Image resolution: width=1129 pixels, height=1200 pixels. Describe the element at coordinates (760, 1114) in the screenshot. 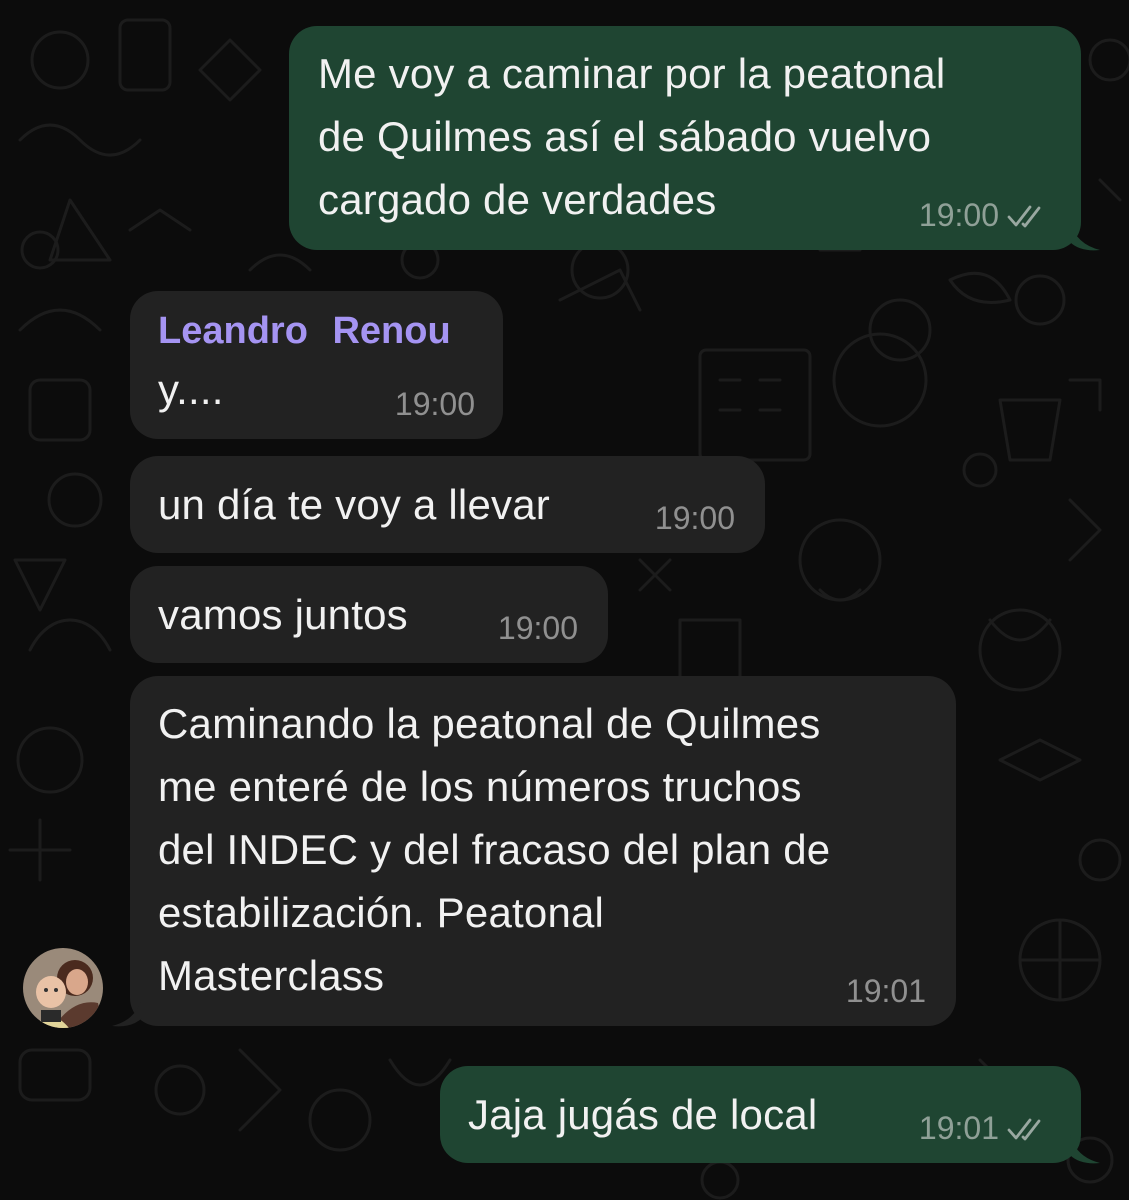

I see `outgoing-message: Jaja jugás de local 19:01` at that location.